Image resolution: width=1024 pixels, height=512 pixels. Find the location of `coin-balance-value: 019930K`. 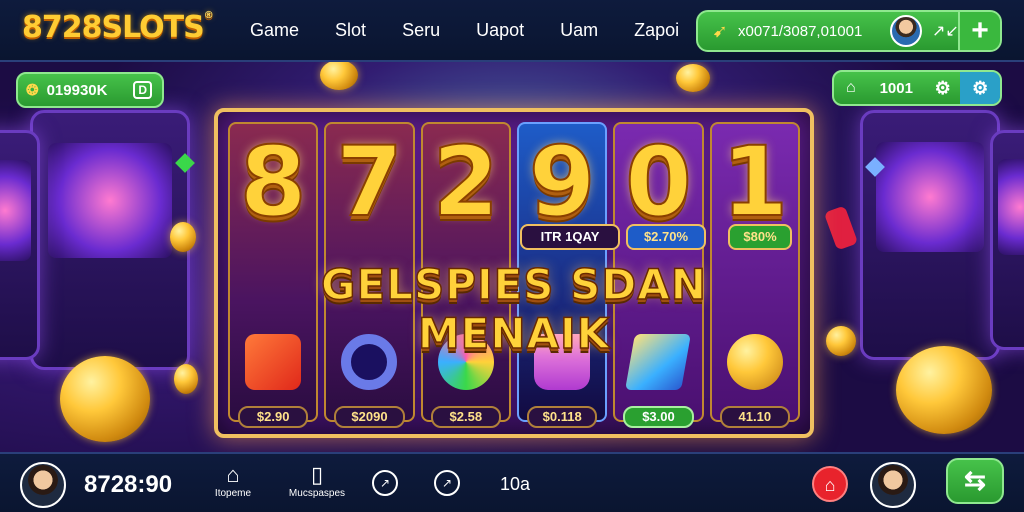

coin-balance-value: 019930K is located at coordinates (77, 90).